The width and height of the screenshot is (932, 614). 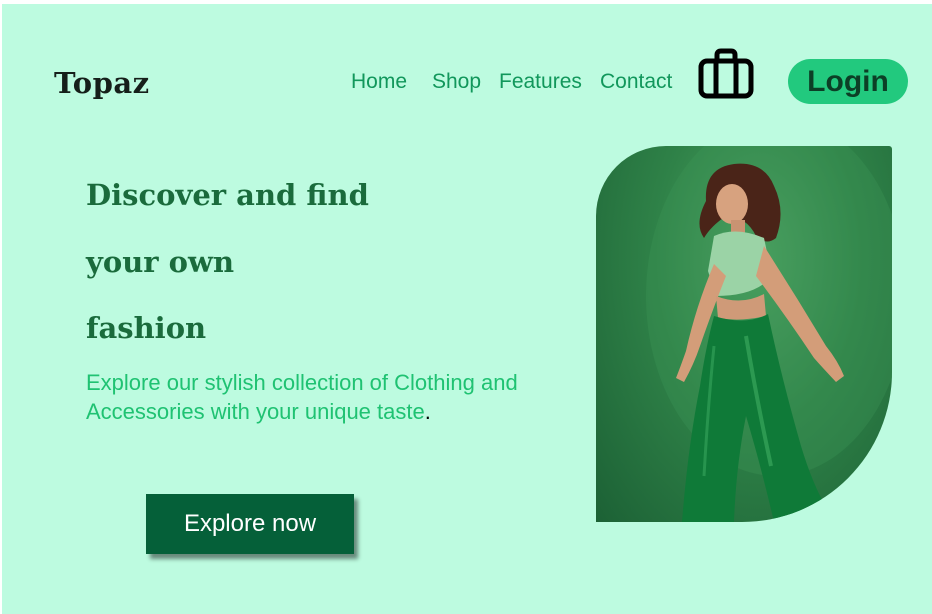 What do you see at coordinates (456, 82) in the screenshot?
I see `nav-shop-link: Shop` at bounding box center [456, 82].